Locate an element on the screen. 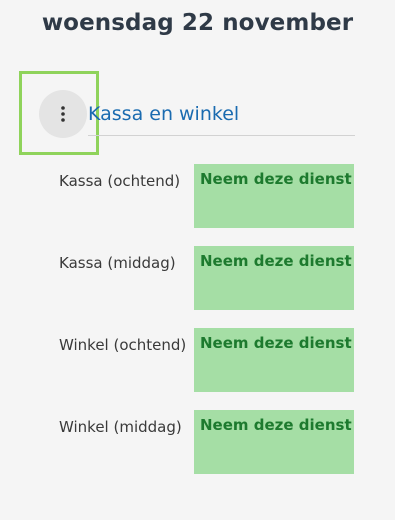 Image resolution: width=395 pixels, height=520 pixels. shift-row-winkel-ochtend: Winkel (ochtend) Neem deze dienst is located at coordinates (197, 361).